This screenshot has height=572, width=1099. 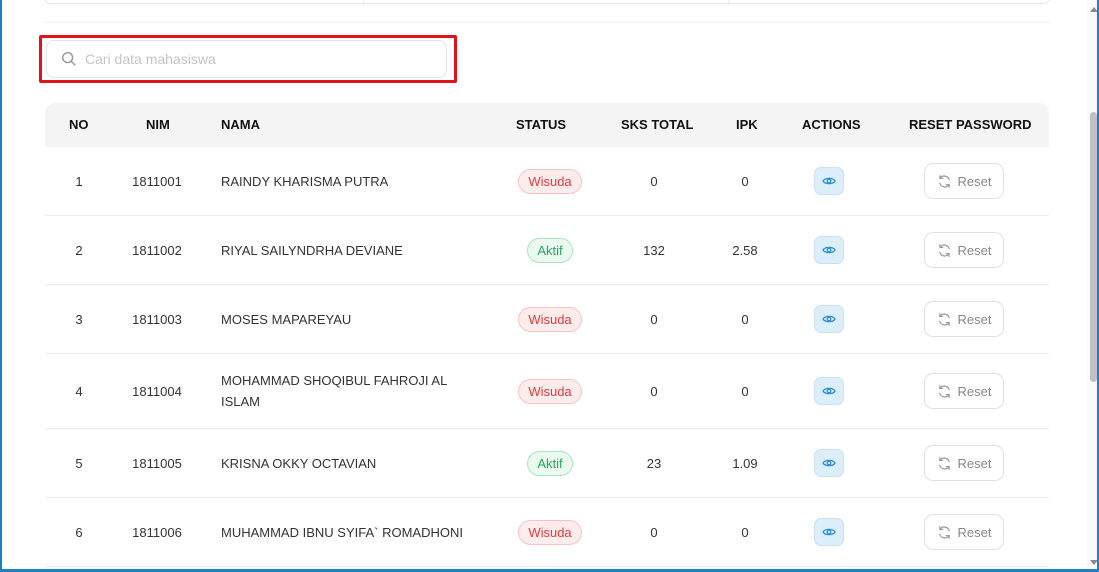 I want to click on search-icon, so click(x=68, y=58).